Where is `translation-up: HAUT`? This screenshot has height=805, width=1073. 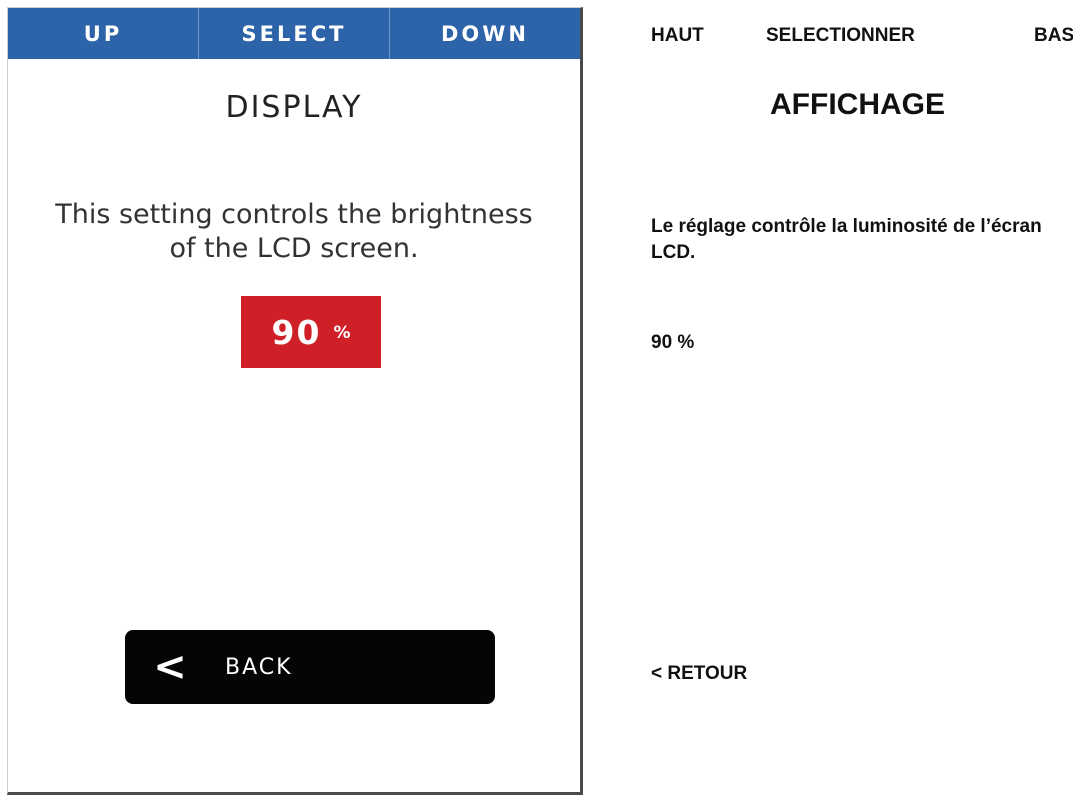 translation-up: HAUT is located at coordinates (677, 35).